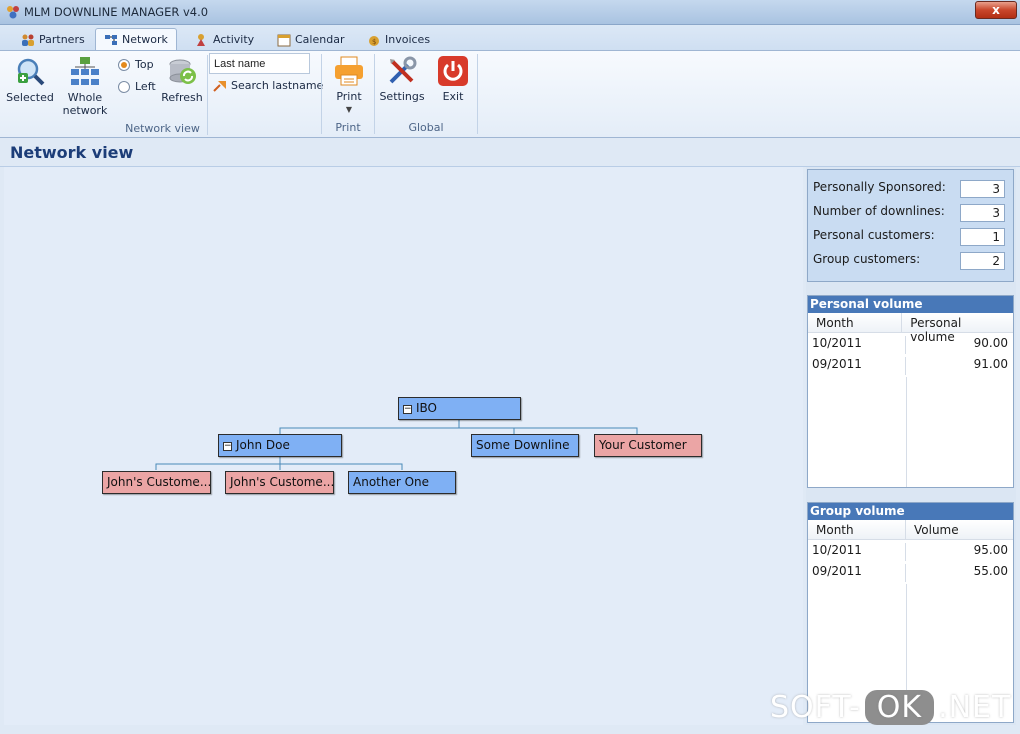 The image size is (1020, 734). What do you see at coordinates (477, 94) in the screenshot?
I see `ribbon-divider` at bounding box center [477, 94].